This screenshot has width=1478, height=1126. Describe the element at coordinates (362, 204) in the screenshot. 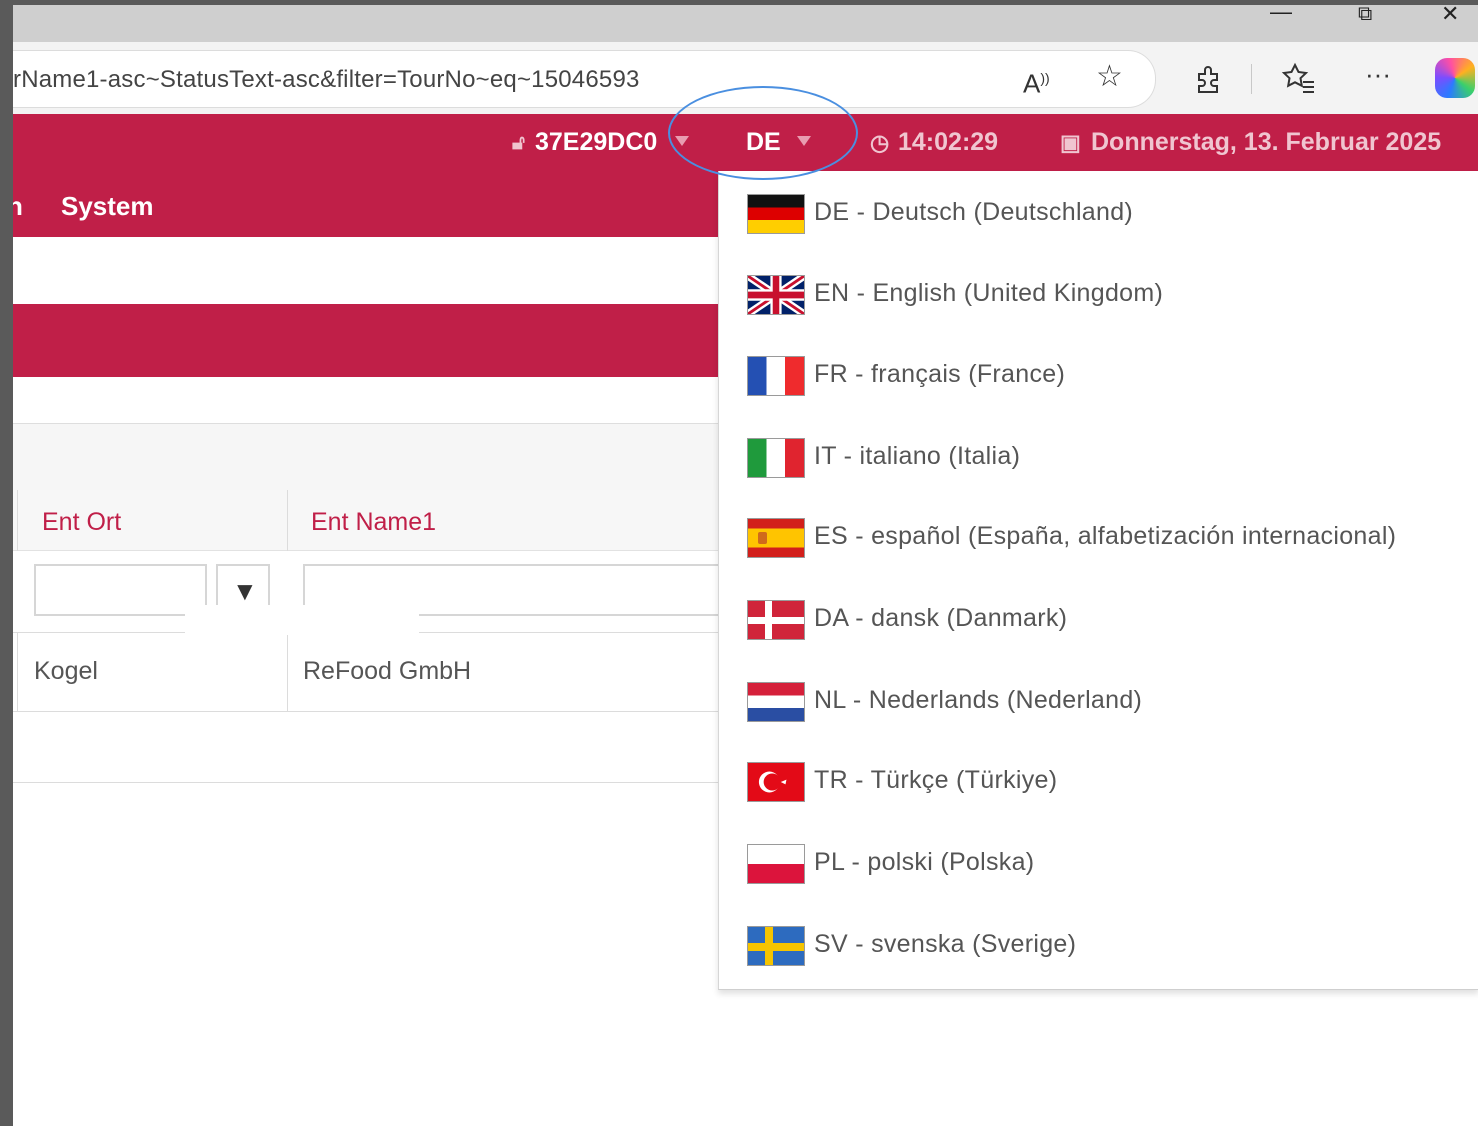

I see `main-nav: n System` at that location.